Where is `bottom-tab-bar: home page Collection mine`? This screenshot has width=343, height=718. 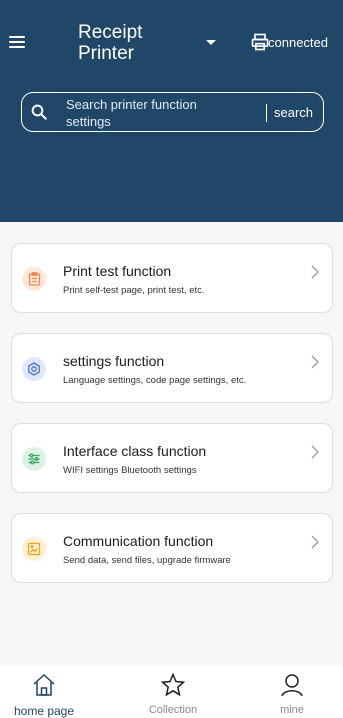 bottom-tab-bar: home page Collection mine is located at coordinates (171, 692).